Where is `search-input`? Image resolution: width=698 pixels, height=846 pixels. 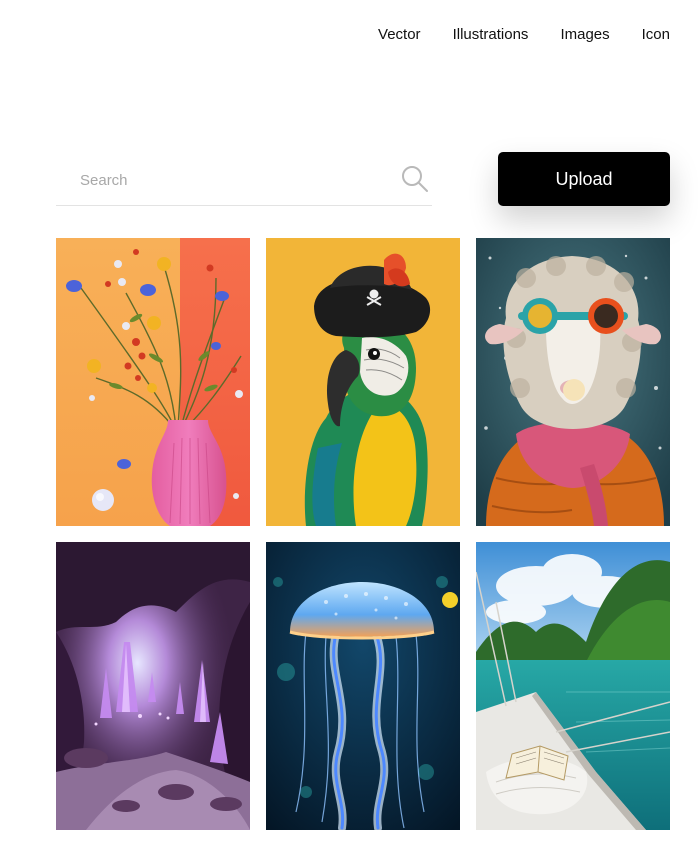
search-input is located at coordinates (221, 180).